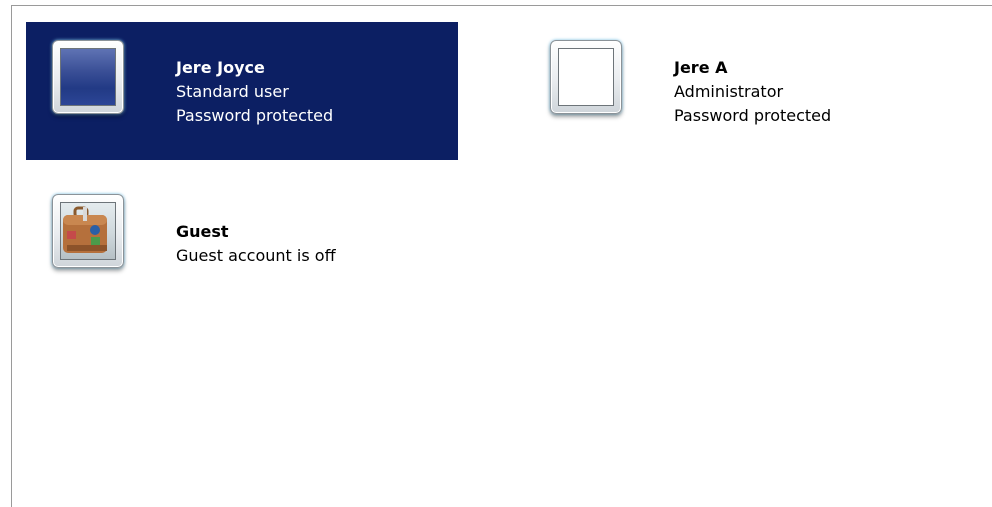  I want to click on suitcase-picture, so click(88, 231).